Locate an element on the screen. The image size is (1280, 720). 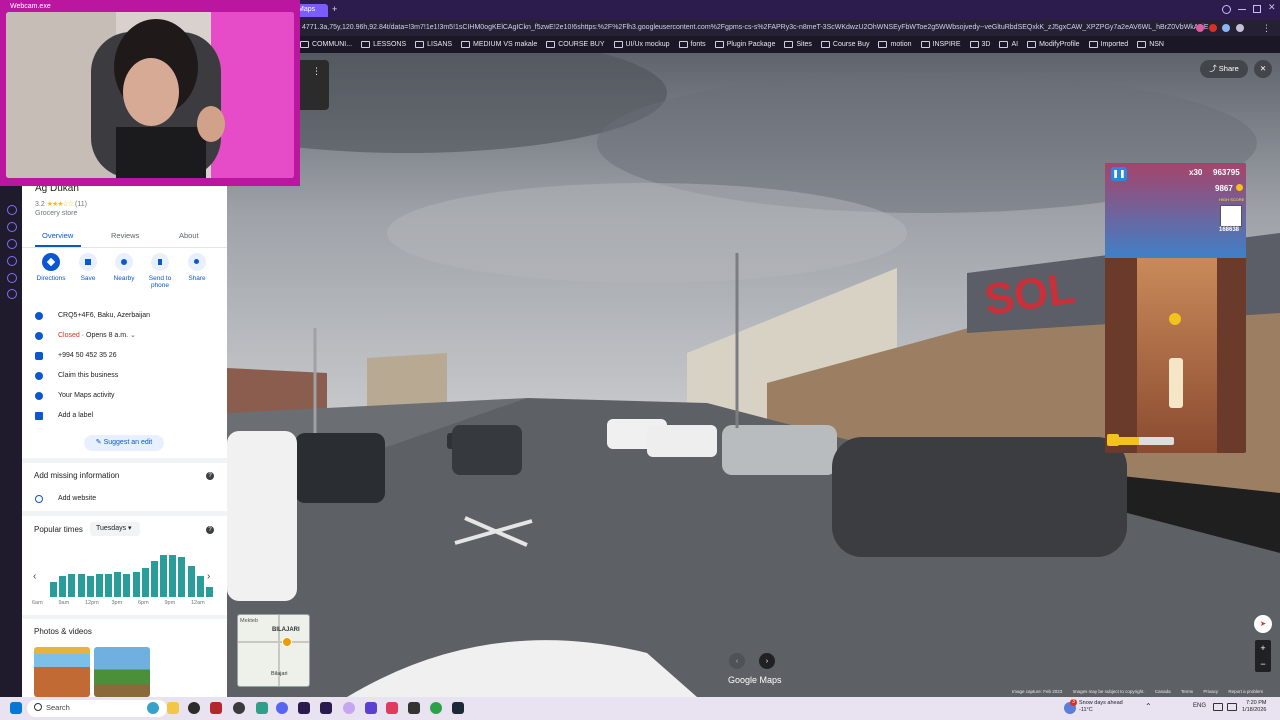
day-select: Tuesdays ▾ is located at coordinates (115, 529).